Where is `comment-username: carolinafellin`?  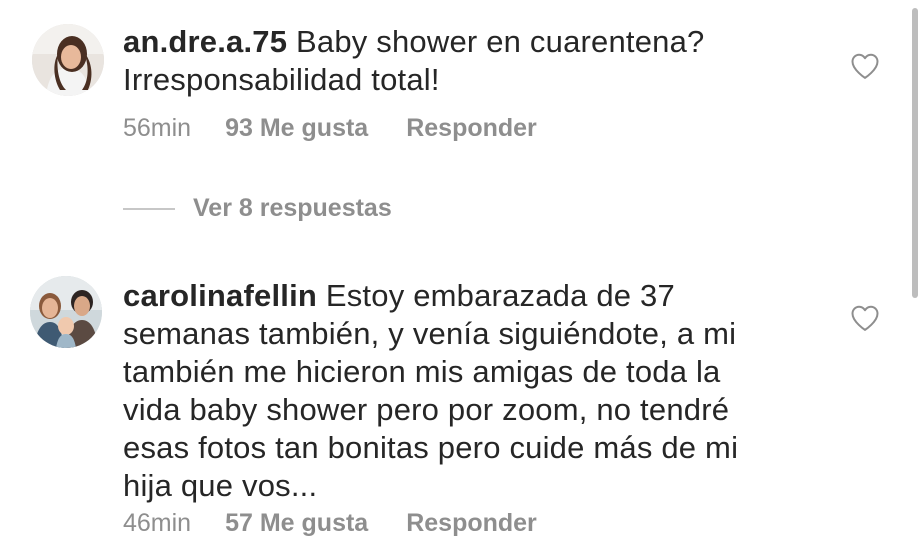 comment-username: carolinafellin is located at coordinates (220, 295).